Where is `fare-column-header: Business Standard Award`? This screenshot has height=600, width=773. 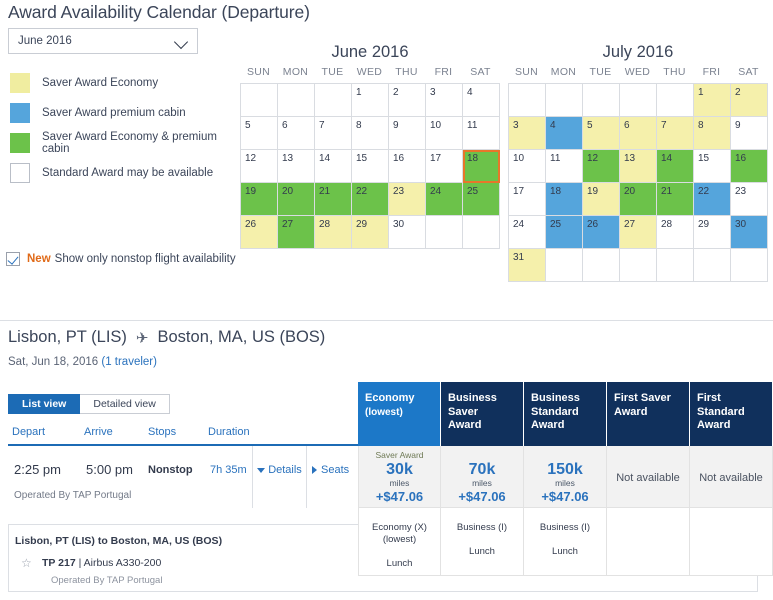
fare-column-header: Business Standard Award is located at coordinates (565, 414).